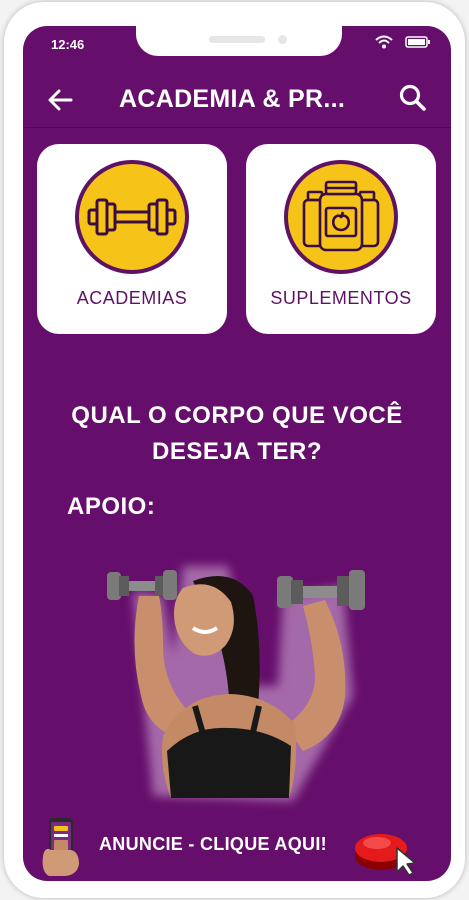  Describe the element at coordinates (132, 298) in the screenshot. I see `category-label-academias: ACADEMIAS` at that location.